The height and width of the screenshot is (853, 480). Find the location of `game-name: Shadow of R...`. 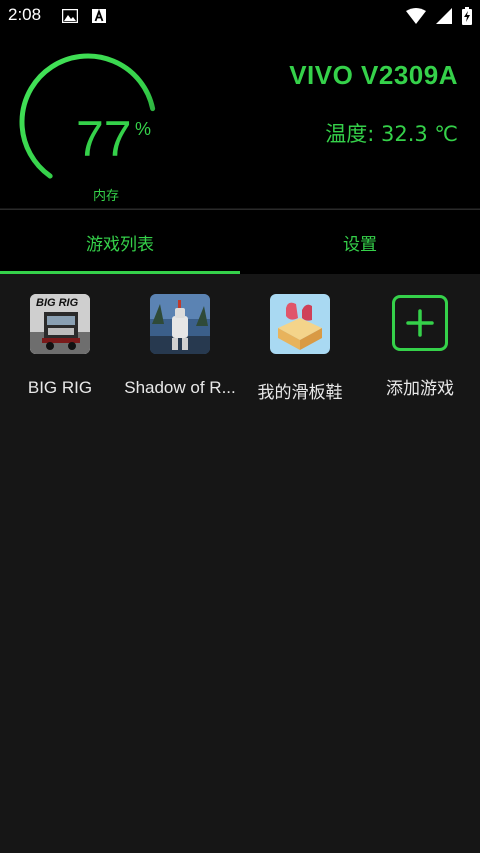

game-name: Shadow of R... is located at coordinates (180, 387).